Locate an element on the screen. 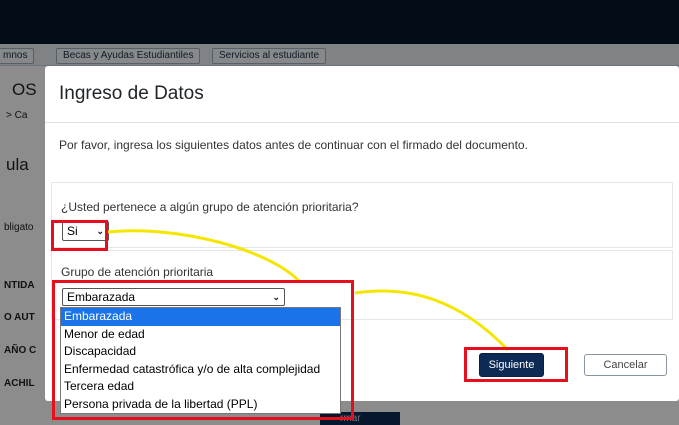 The width and height of the screenshot is (679, 425). highlight-next-button is located at coordinates (516, 364).